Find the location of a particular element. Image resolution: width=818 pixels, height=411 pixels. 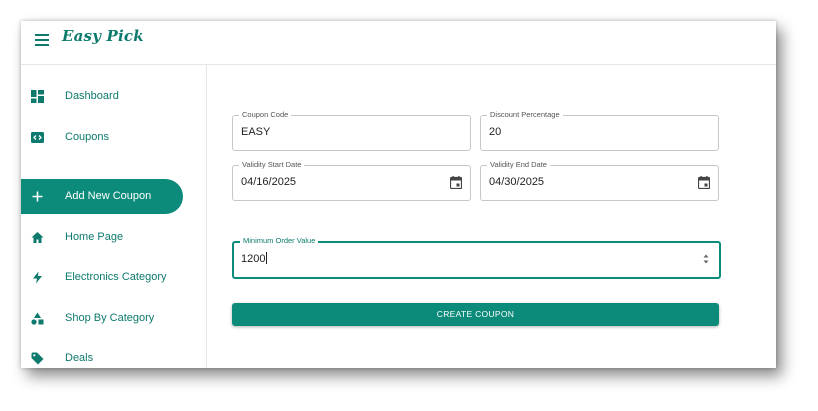

sidebar-item-label: Home Page is located at coordinates (94, 237).